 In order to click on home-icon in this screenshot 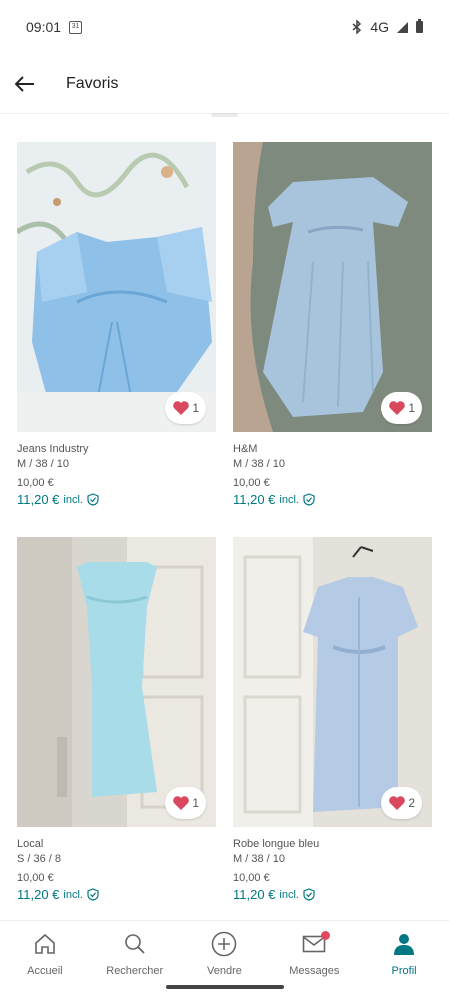, I will do `click(45, 944)`.